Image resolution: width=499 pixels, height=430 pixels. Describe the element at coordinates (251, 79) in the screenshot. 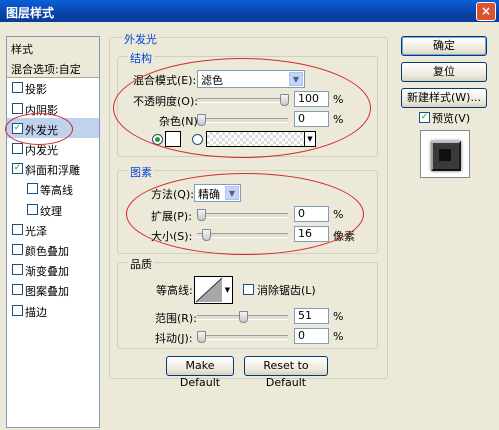

I see `blend-mode-select: 滤色 ▼` at that location.